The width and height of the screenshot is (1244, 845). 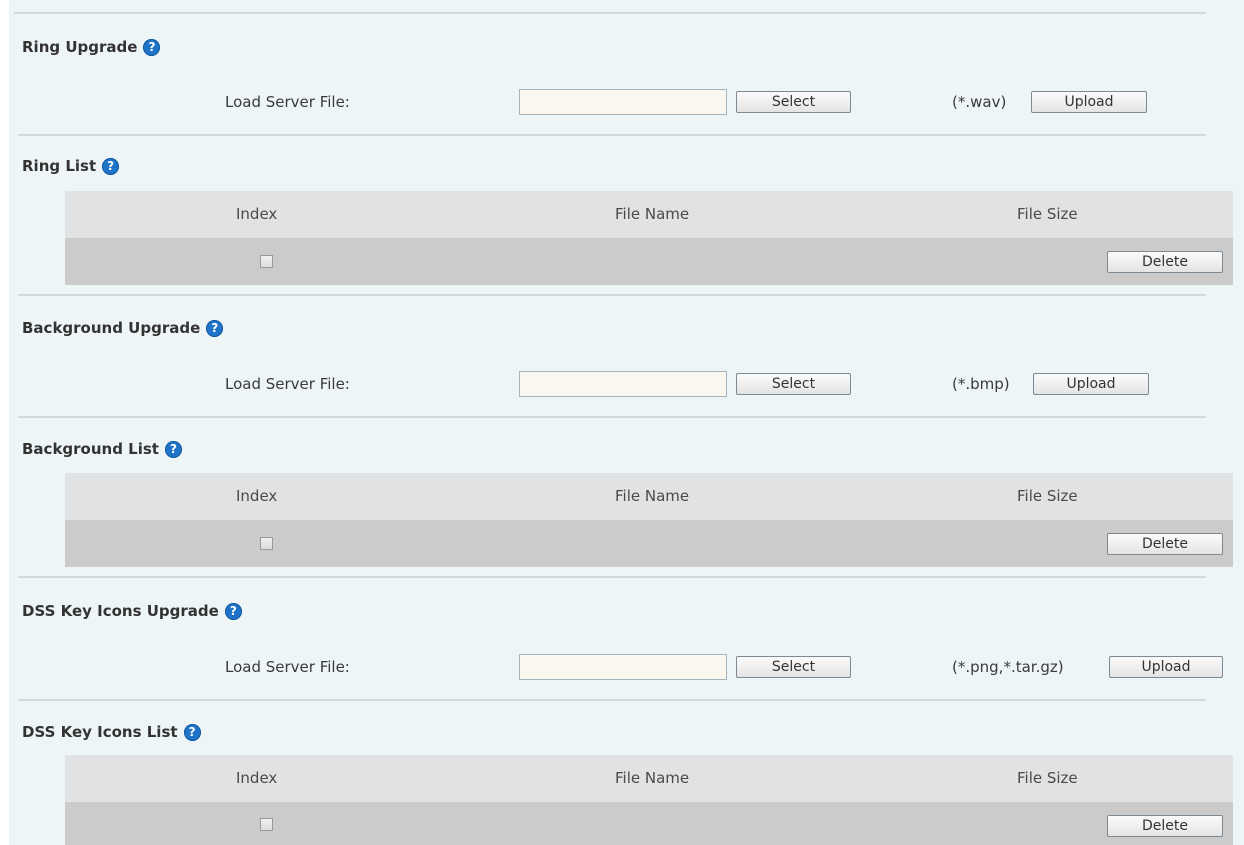 I want to click on dss-list-table-header: Index File Name File Size, so click(x=649, y=778).